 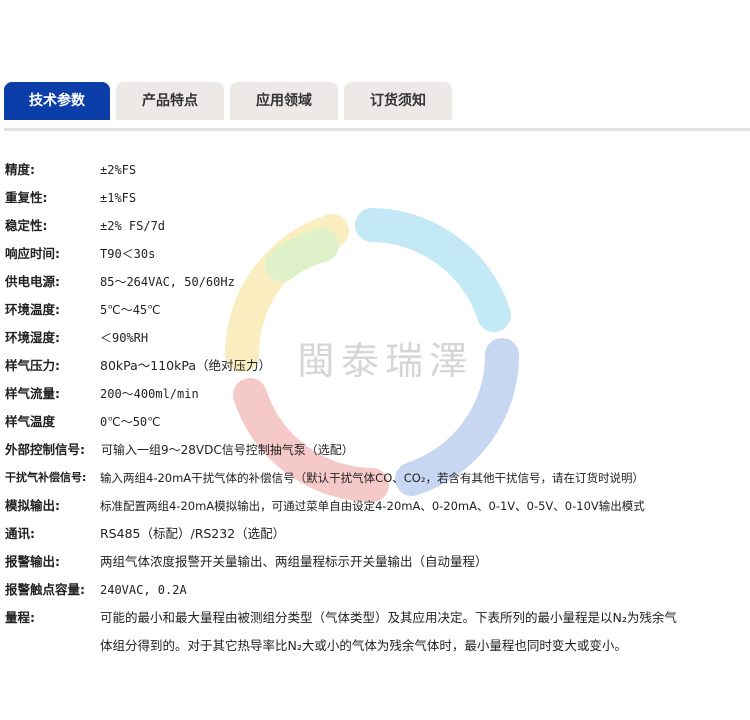 I want to click on tab-bar: 技术参数 产品特点 应用领域 订货须知, so click(x=375, y=101).